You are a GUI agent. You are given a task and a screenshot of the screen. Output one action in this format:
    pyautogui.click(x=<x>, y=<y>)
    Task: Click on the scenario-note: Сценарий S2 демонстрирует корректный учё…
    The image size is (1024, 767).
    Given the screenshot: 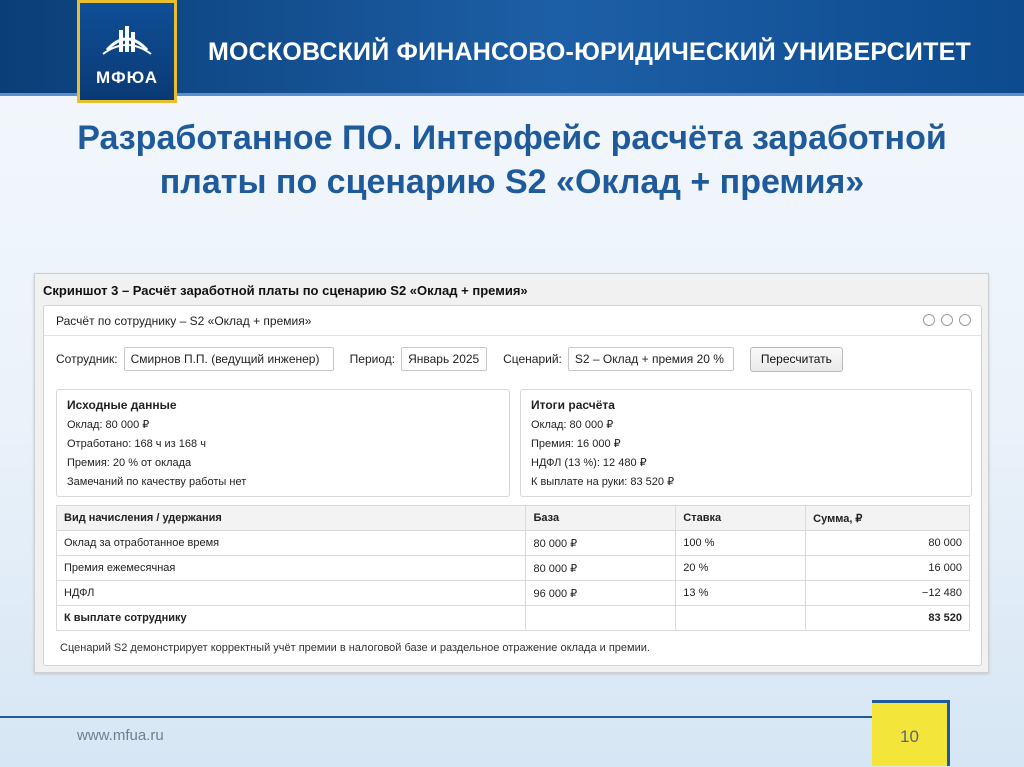 What is the action you would take?
    pyautogui.click(x=355, y=648)
    